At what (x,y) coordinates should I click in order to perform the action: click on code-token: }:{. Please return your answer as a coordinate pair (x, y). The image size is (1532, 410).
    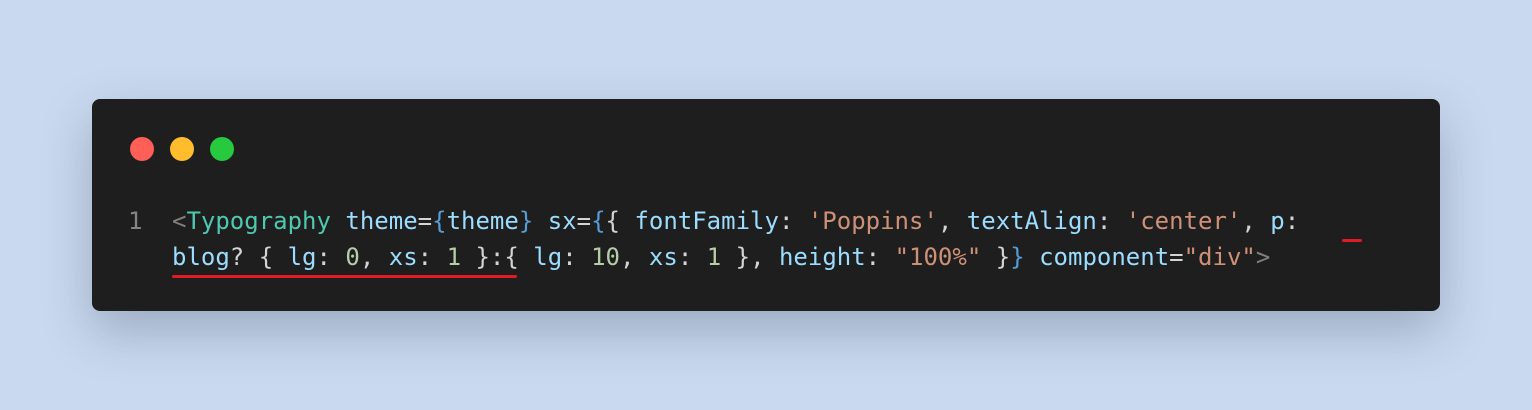
    Looking at the image, I should click on (497, 257).